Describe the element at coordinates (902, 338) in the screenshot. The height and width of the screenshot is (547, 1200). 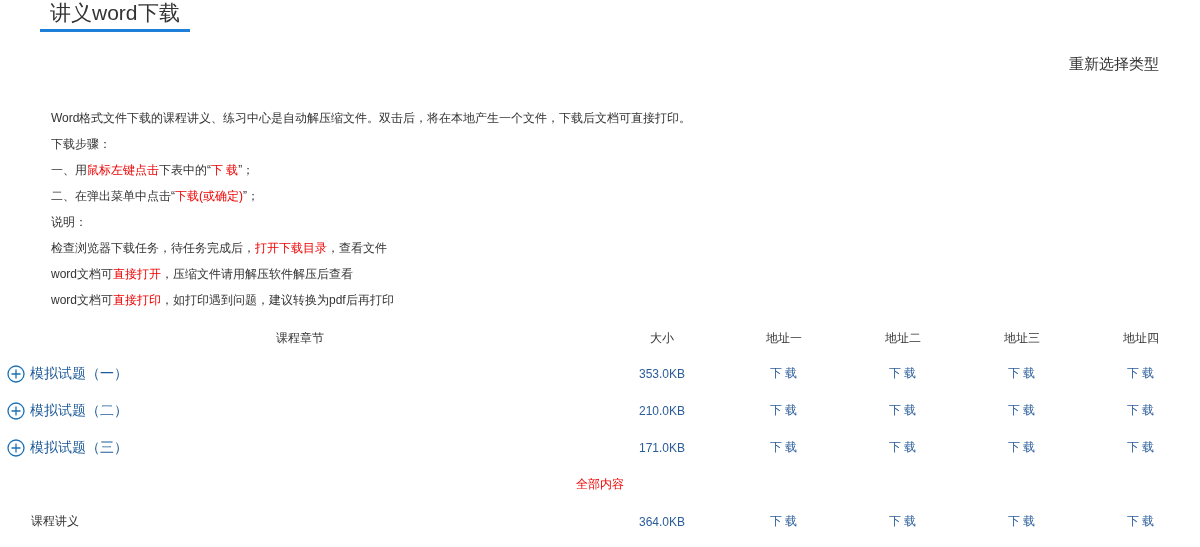
I see `column-header: 地址二` at that location.